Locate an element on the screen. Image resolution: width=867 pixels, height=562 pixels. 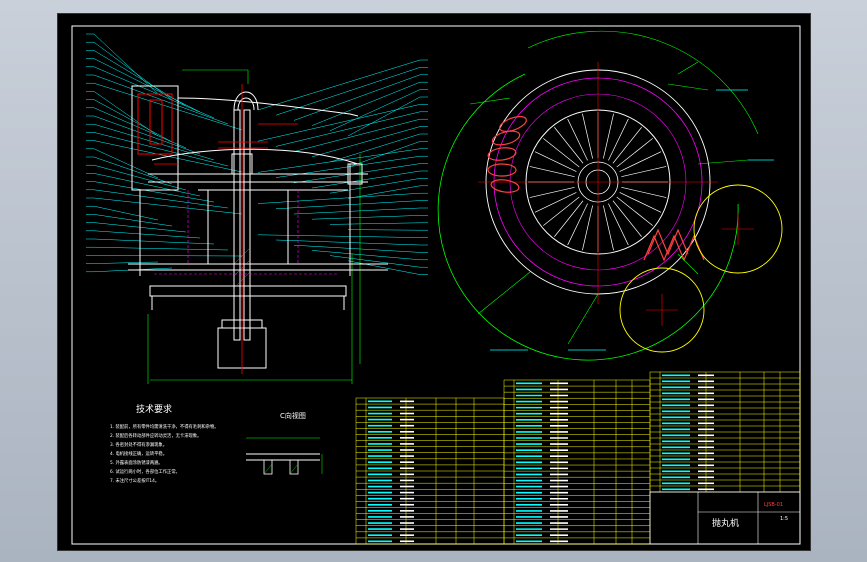
drawing-scale: 1:5 is located at coordinates (784, 519).